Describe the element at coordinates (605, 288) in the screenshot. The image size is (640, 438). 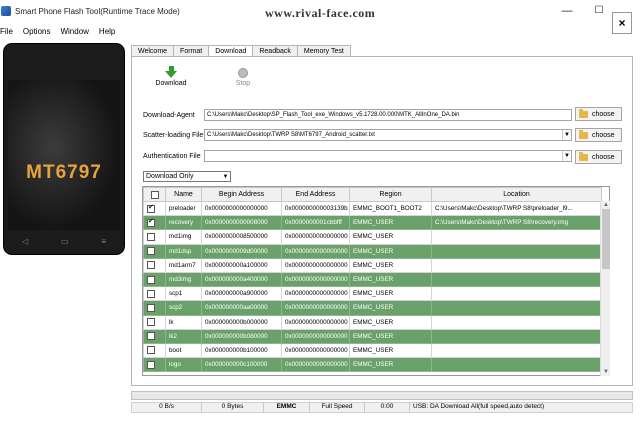
I see `table-scrollbar: ▲ ▼` at that location.